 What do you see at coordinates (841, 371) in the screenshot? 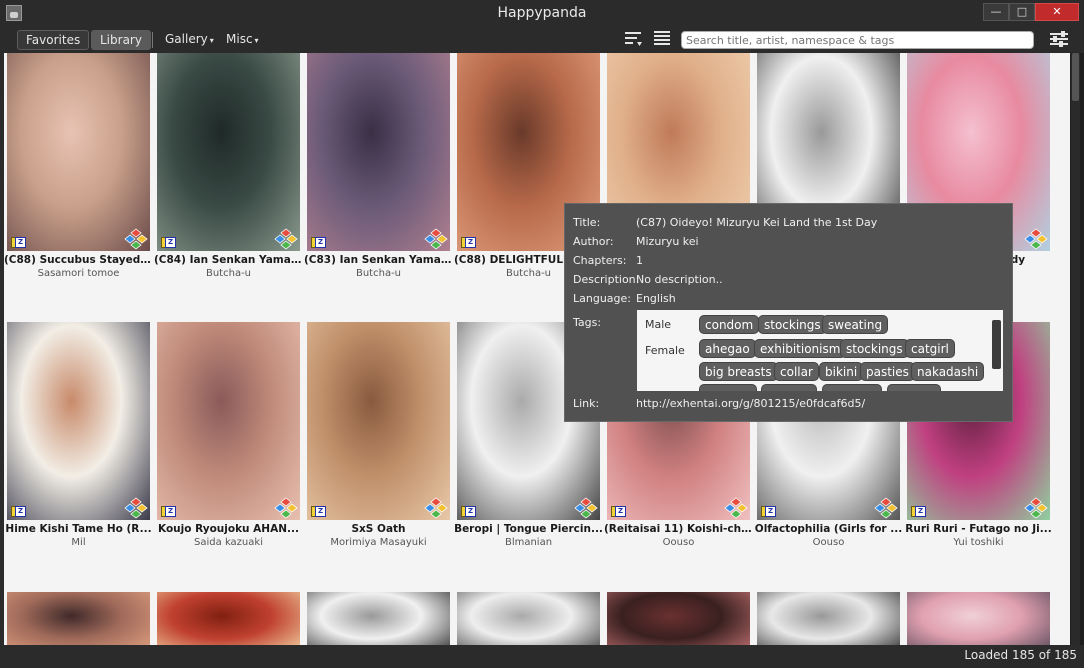
I see `tag-bikini: bikini` at bounding box center [841, 371].